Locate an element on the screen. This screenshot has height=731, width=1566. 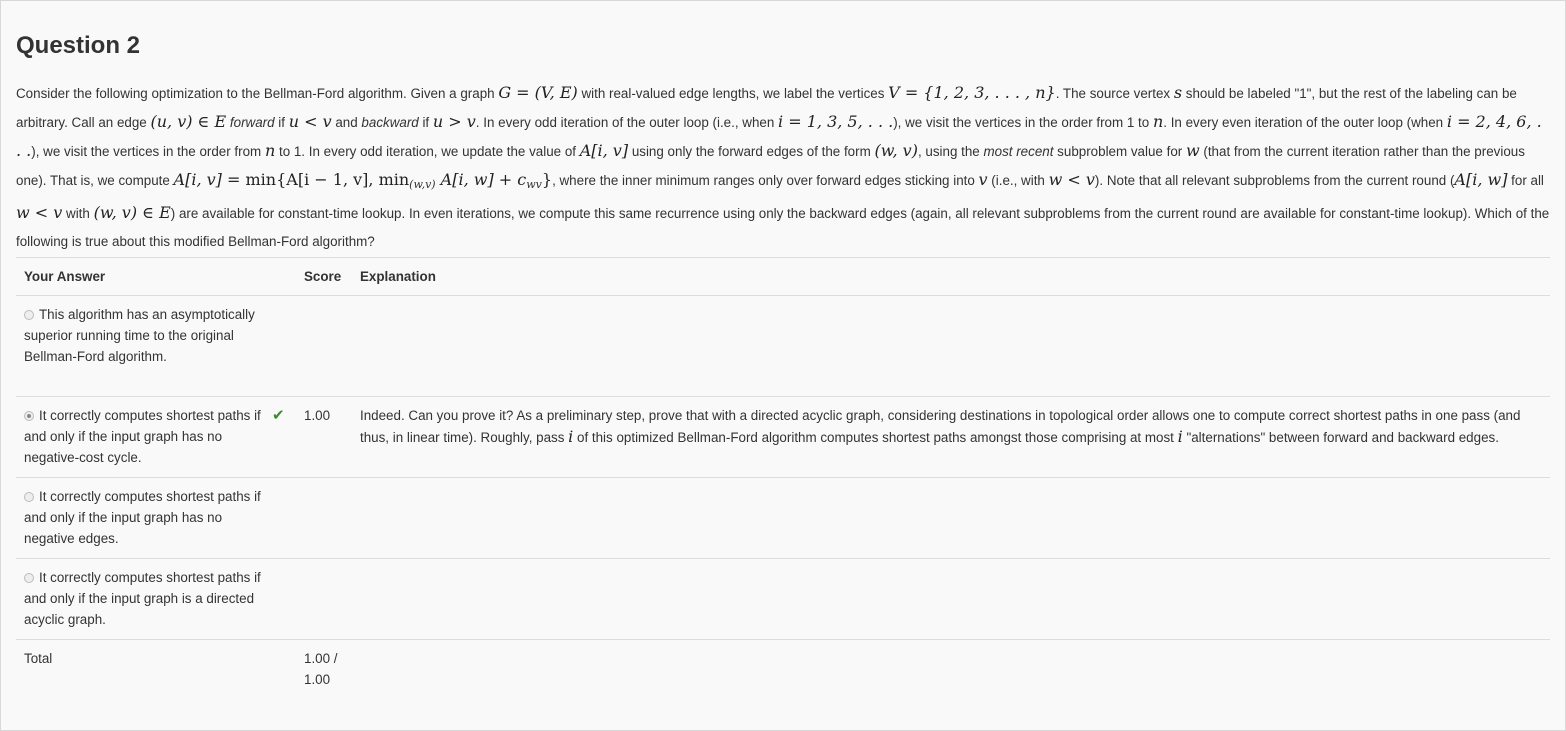
result-cell: ✔ is located at coordinates (284, 437).